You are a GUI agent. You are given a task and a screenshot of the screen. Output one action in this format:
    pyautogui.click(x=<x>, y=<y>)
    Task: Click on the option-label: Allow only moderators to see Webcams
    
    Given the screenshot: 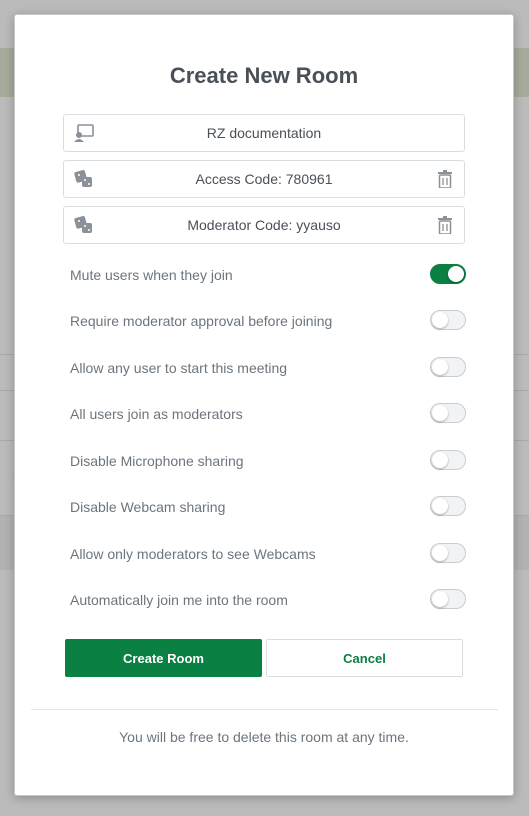 What is the action you would take?
    pyautogui.click(x=193, y=554)
    